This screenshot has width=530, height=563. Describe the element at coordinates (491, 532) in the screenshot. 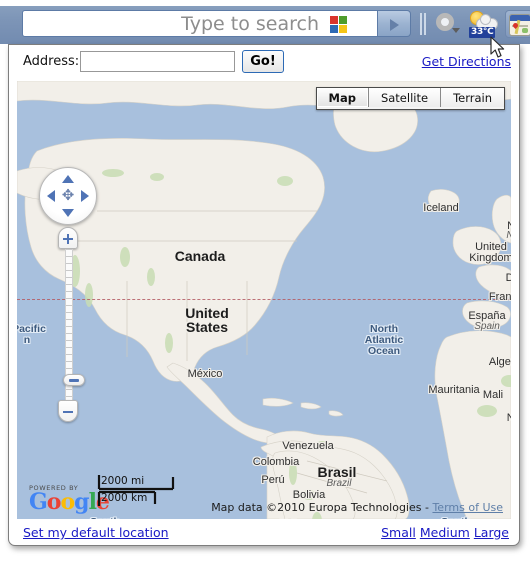

I see `map-size-large: Large` at that location.